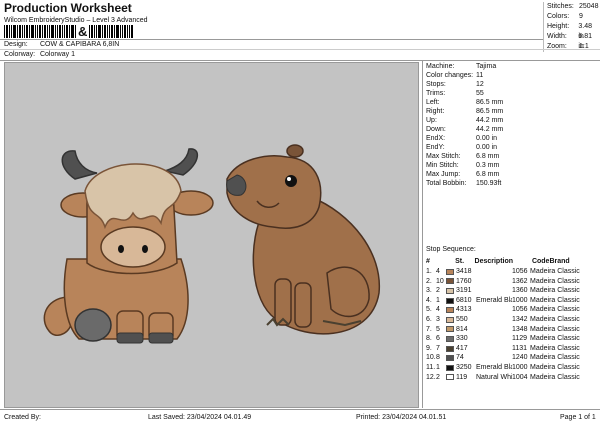 The height and width of the screenshot is (424, 600). I want to click on machine-info-row: Up: 44.2 mm, so click(464, 120).